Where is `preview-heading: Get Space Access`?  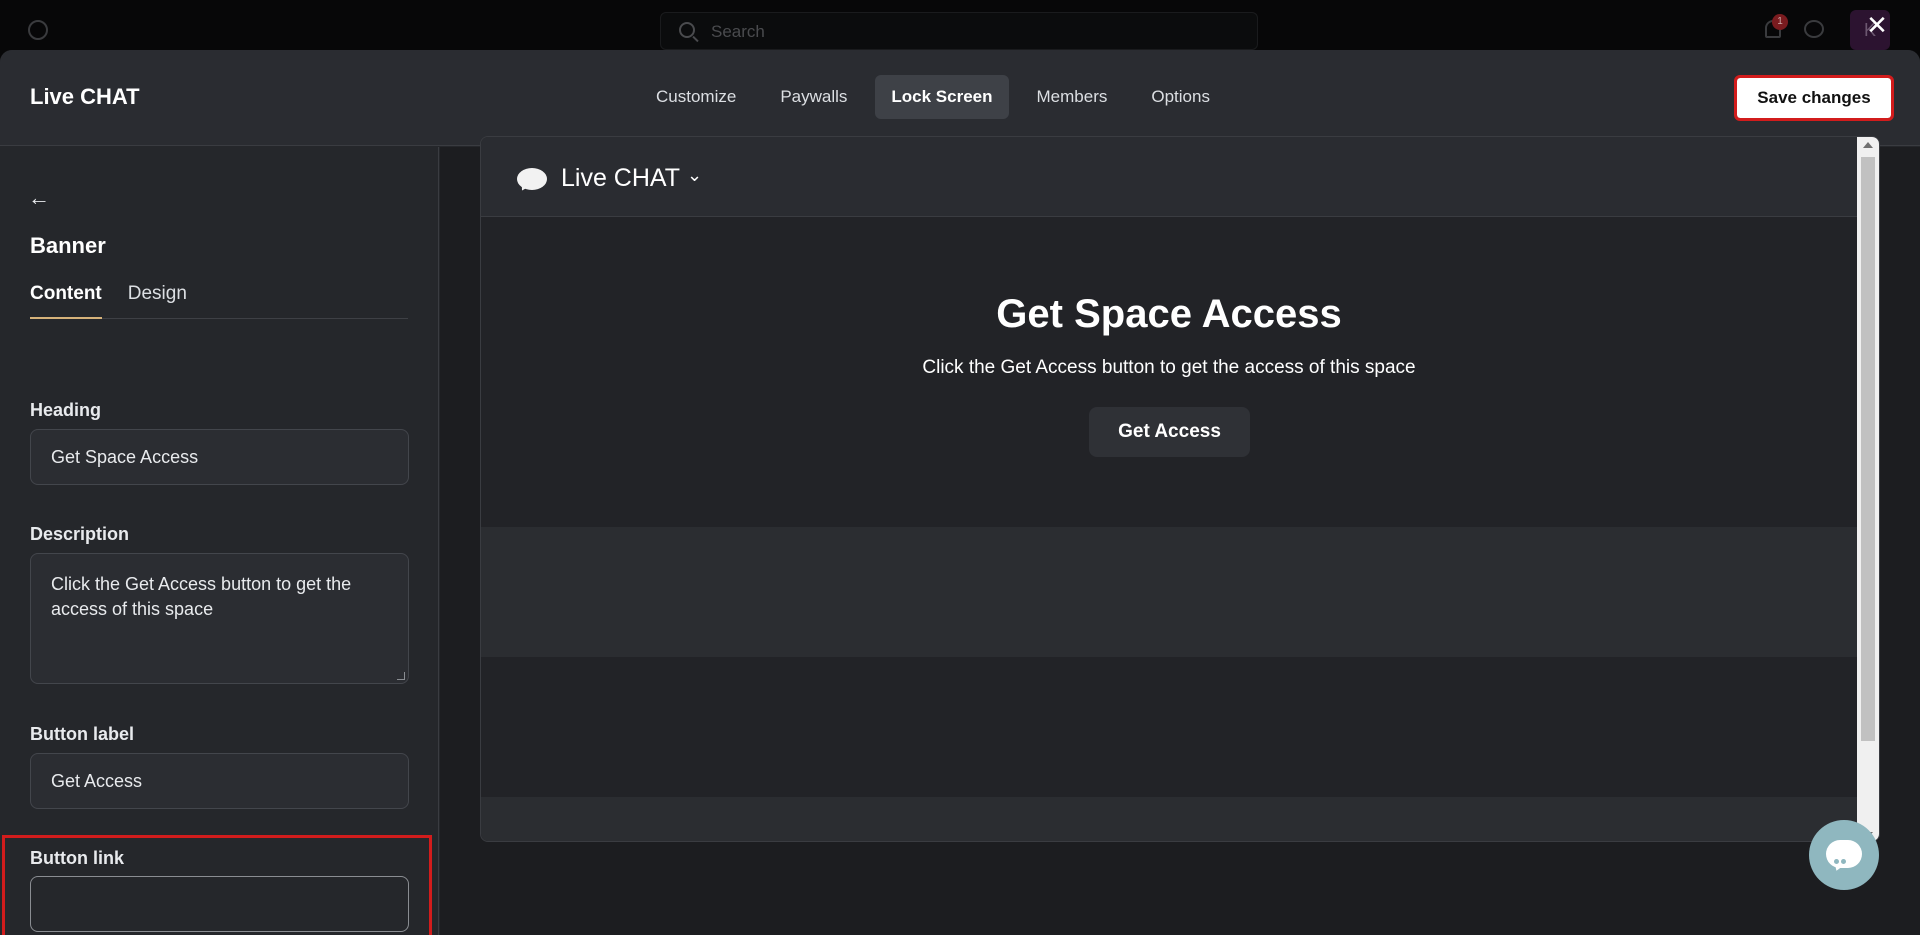 preview-heading: Get Space Access is located at coordinates (1169, 314).